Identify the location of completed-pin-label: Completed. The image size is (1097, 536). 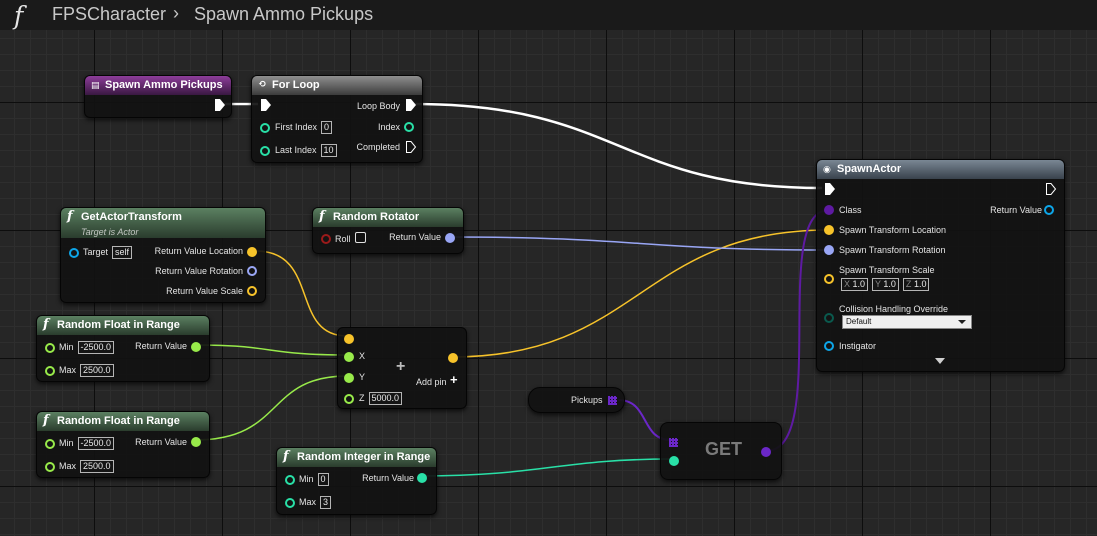
(378, 147).